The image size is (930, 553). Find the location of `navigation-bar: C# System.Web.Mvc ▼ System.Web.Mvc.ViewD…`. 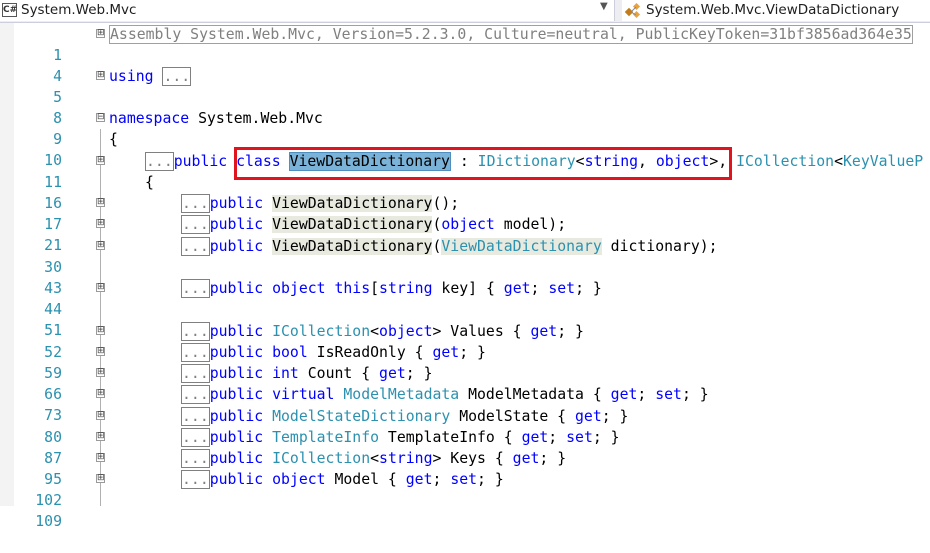

navigation-bar: C# System.Web.Mvc ▼ System.Web.Mvc.ViewD… is located at coordinates (465, 11).